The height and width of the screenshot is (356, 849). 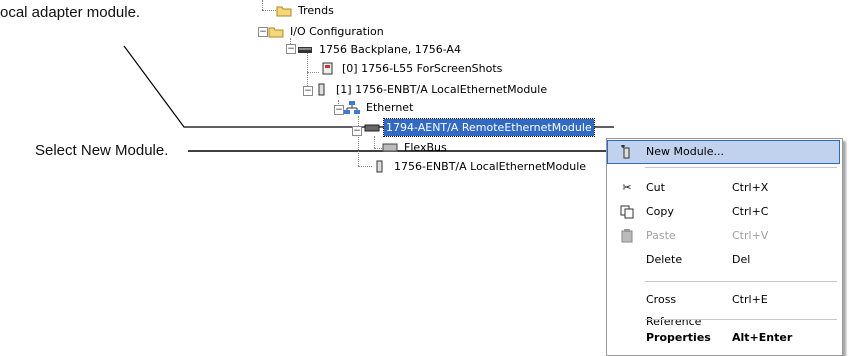 I want to click on adapter-icon, so click(x=372, y=127).